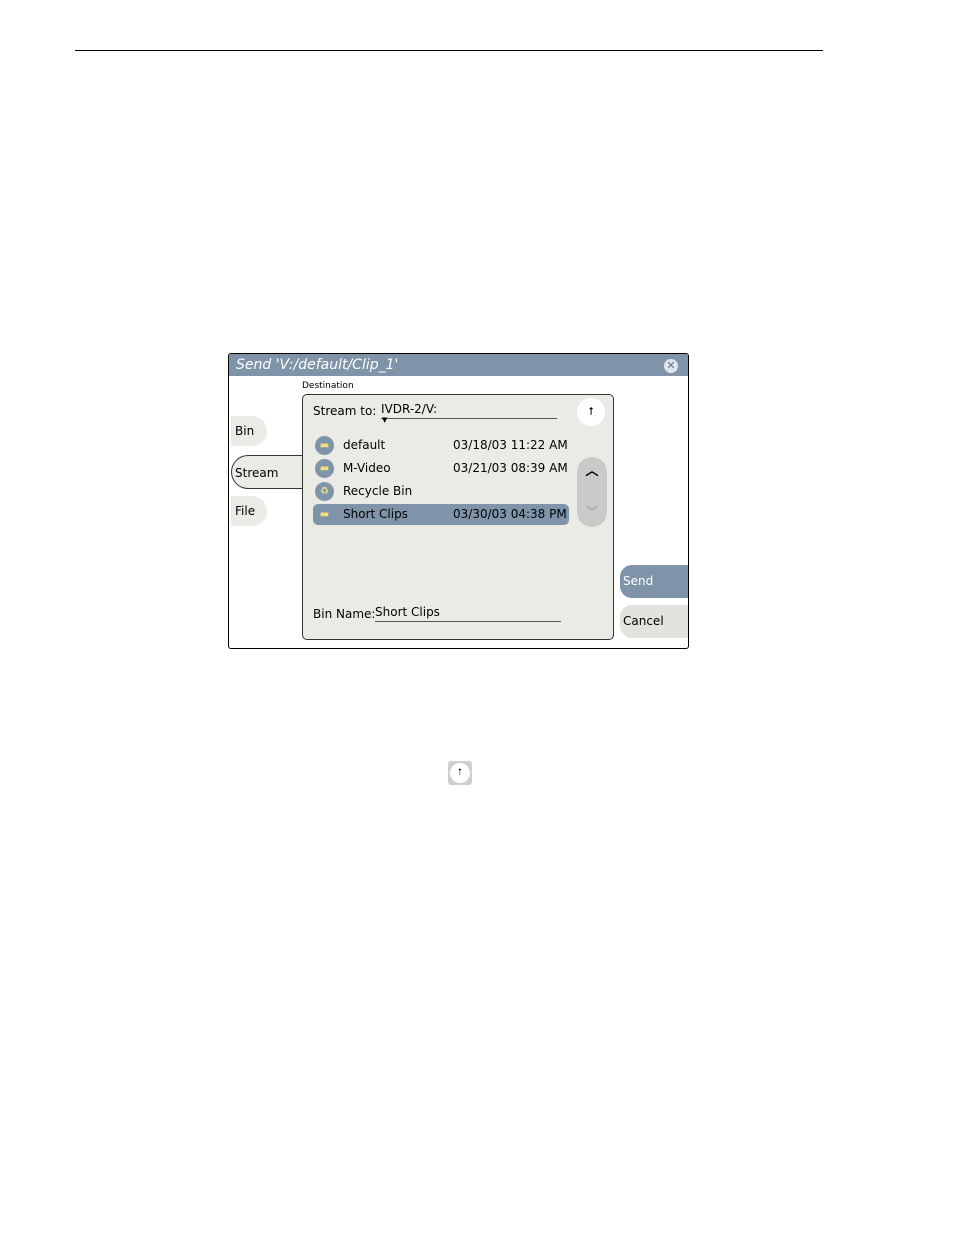 This screenshot has width=954, height=1235. Describe the element at coordinates (344, 614) in the screenshot. I see `bin-name-label: Bin Name:` at that location.